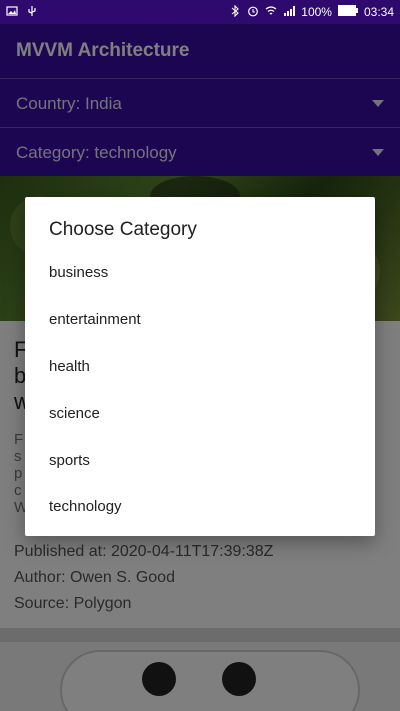  Describe the element at coordinates (200, 319) in the screenshot. I see `category-option-entertainment: entertainment` at that location.